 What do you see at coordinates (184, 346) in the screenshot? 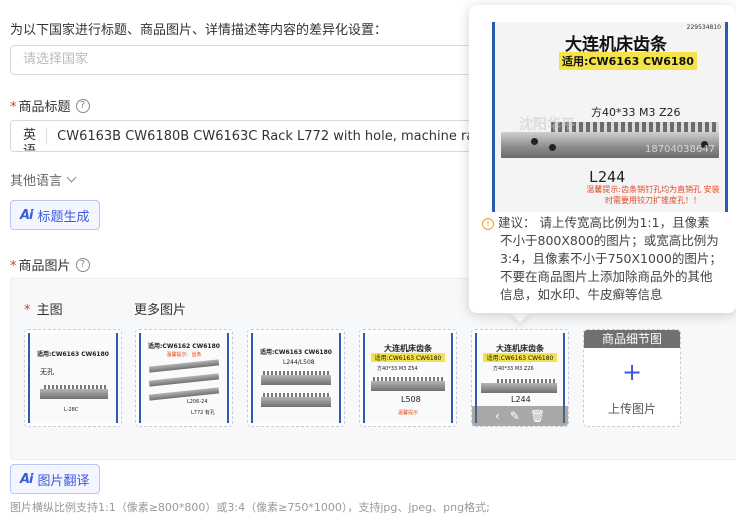
I see `thumbnail-title: 适用:CW6162 CW6180` at bounding box center [184, 346].